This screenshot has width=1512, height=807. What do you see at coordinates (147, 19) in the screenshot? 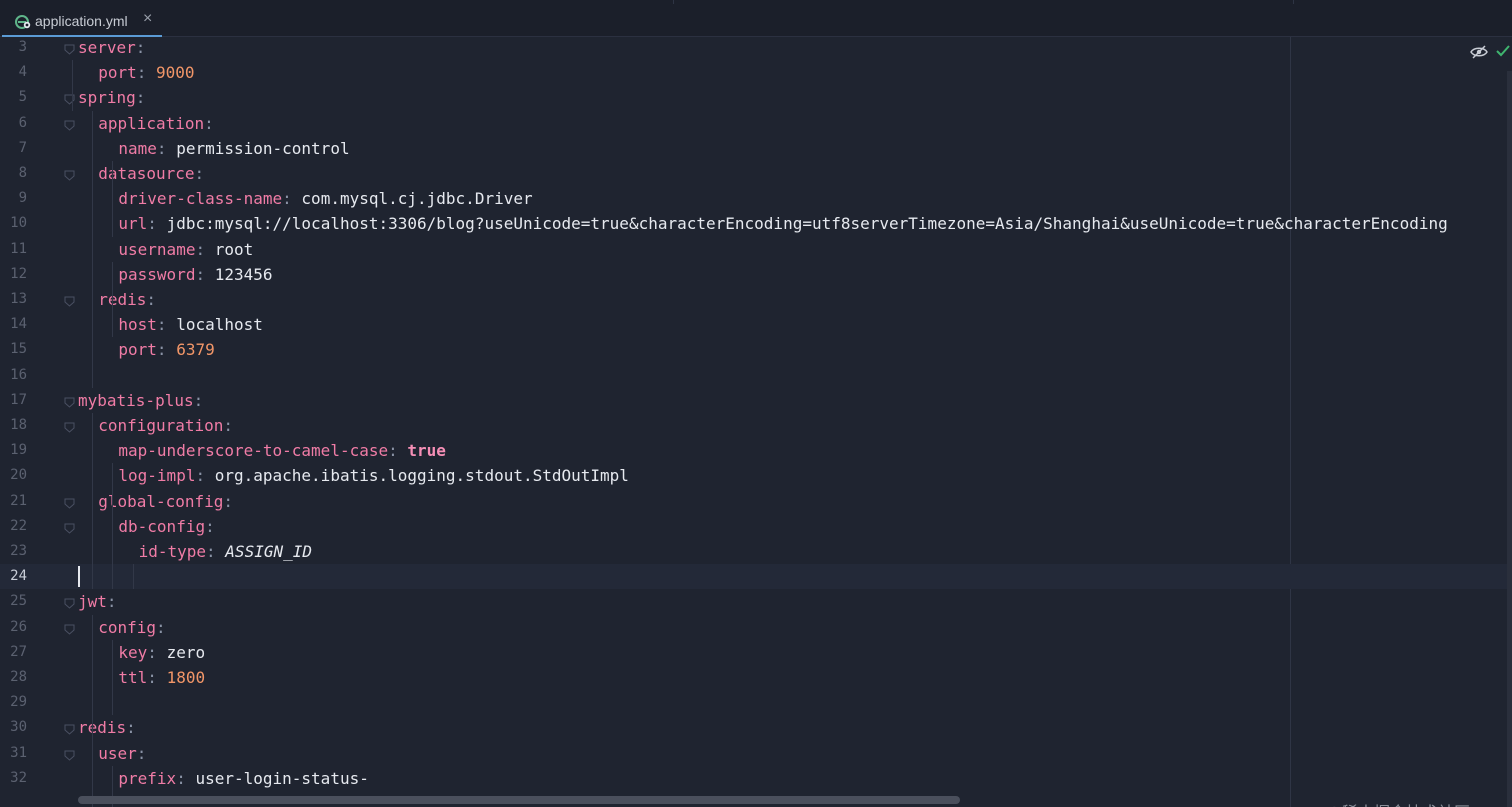
I see `close-icon: ×` at bounding box center [147, 19].